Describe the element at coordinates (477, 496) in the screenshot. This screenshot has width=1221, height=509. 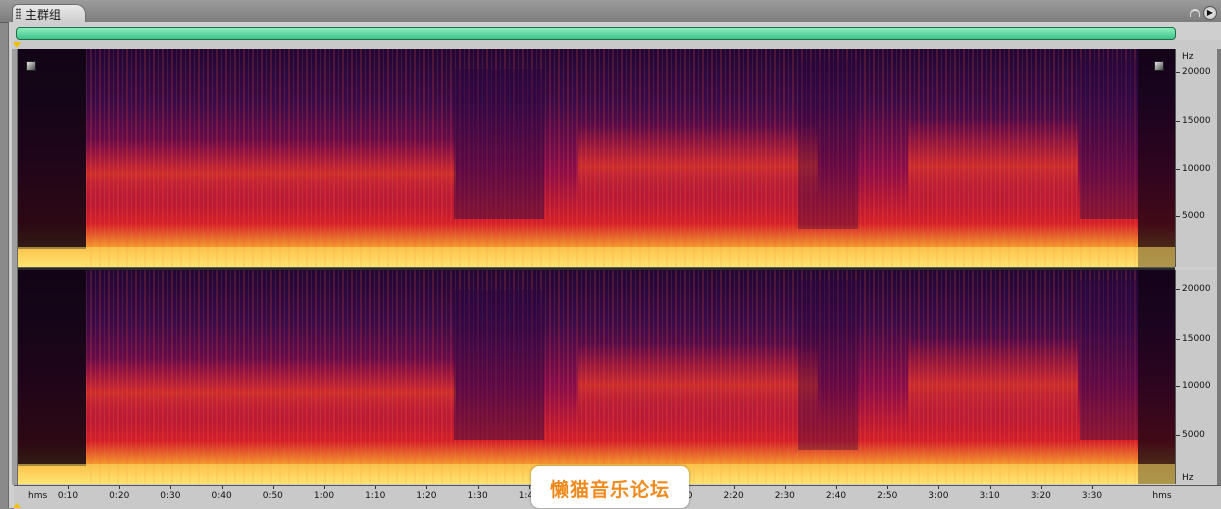
I see `time-tick-label: 1:30` at that location.